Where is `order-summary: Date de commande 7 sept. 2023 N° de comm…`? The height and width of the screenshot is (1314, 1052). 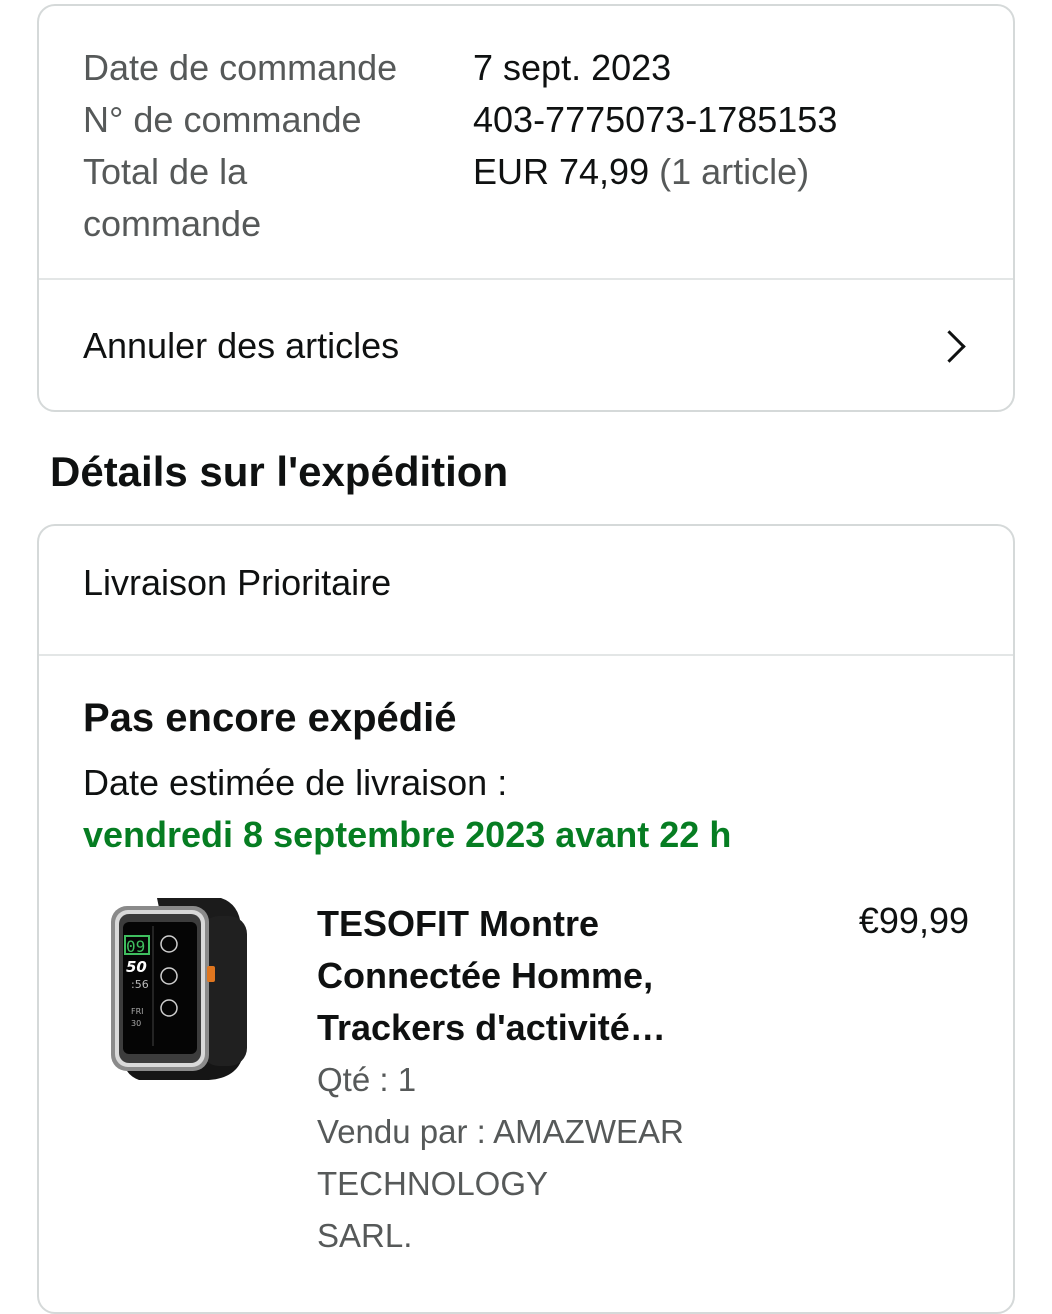
order-summary: Date de commande 7 sept. 2023 N° de comm… is located at coordinates (528, 146).